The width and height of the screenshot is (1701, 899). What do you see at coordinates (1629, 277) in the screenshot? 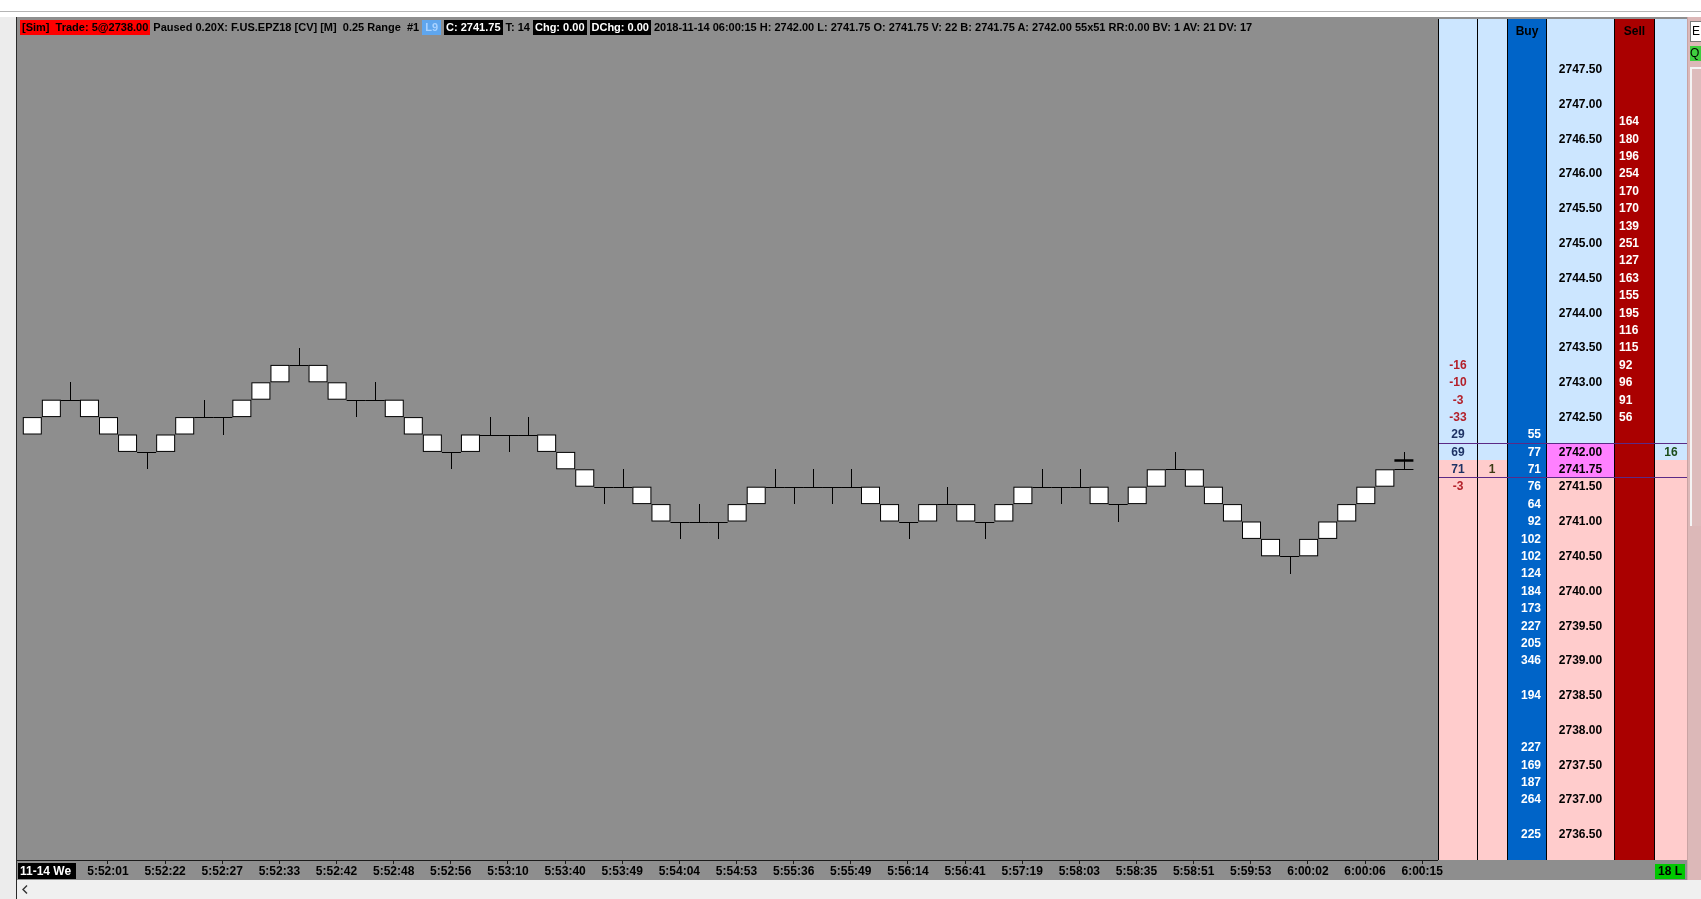
I see `ask-size: 163` at bounding box center [1629, 277].